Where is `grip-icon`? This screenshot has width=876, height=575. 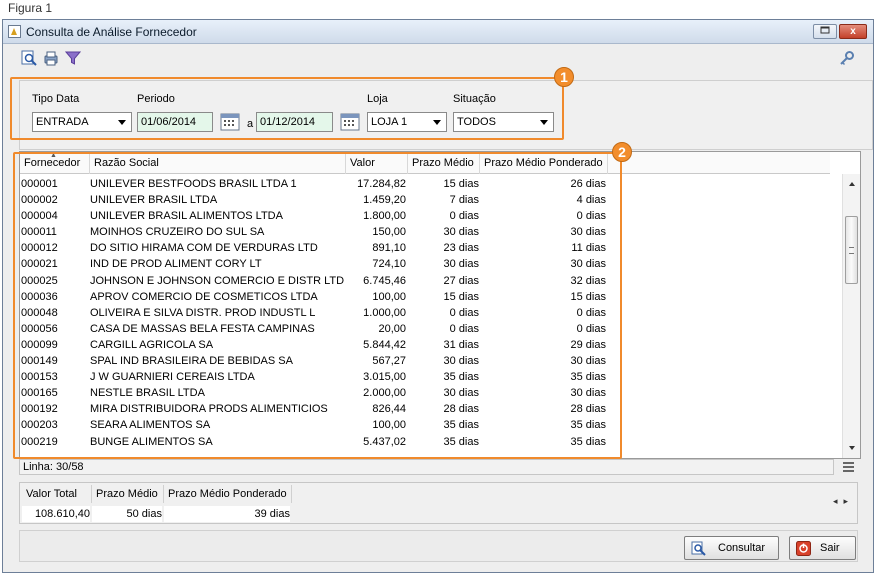 grip-icon is located at coordinates (851, 250).